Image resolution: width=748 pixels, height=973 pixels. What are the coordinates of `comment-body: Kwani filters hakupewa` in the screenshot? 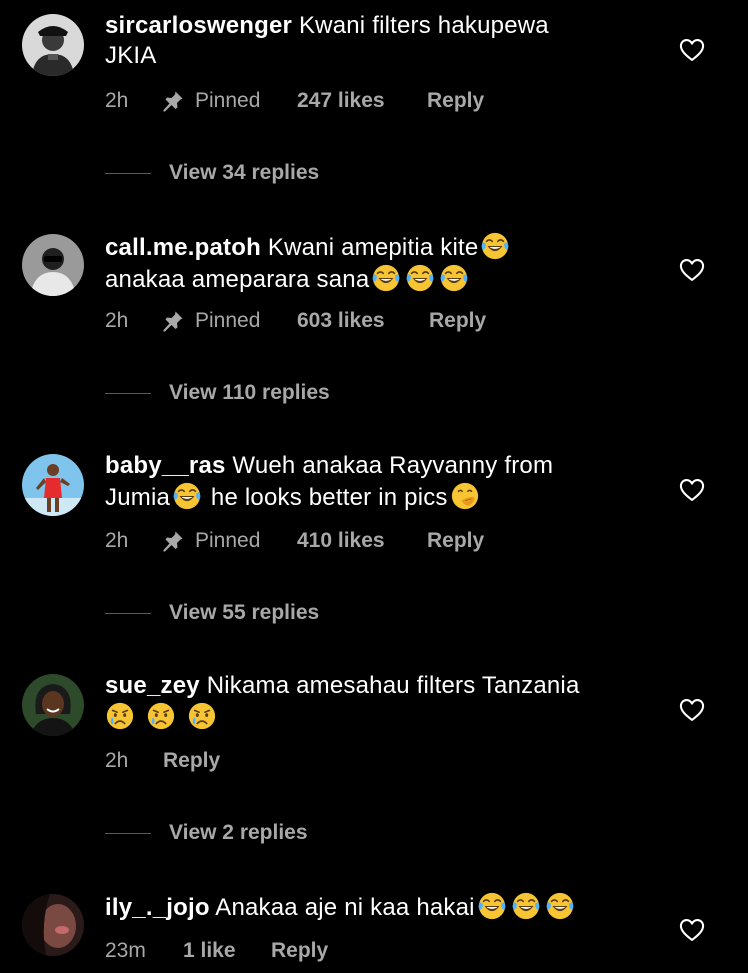 It's located at (423, 25).